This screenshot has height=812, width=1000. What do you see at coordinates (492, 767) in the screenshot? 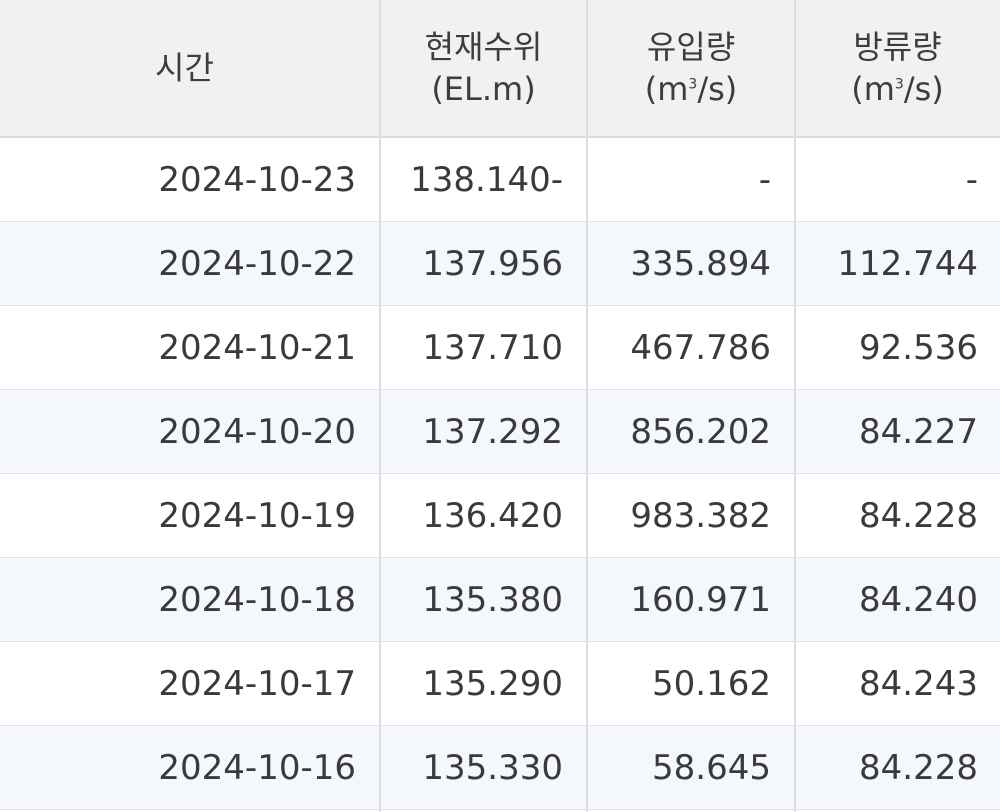
I see `cell-water-level: 135.330` at bounding box center [492, 767].